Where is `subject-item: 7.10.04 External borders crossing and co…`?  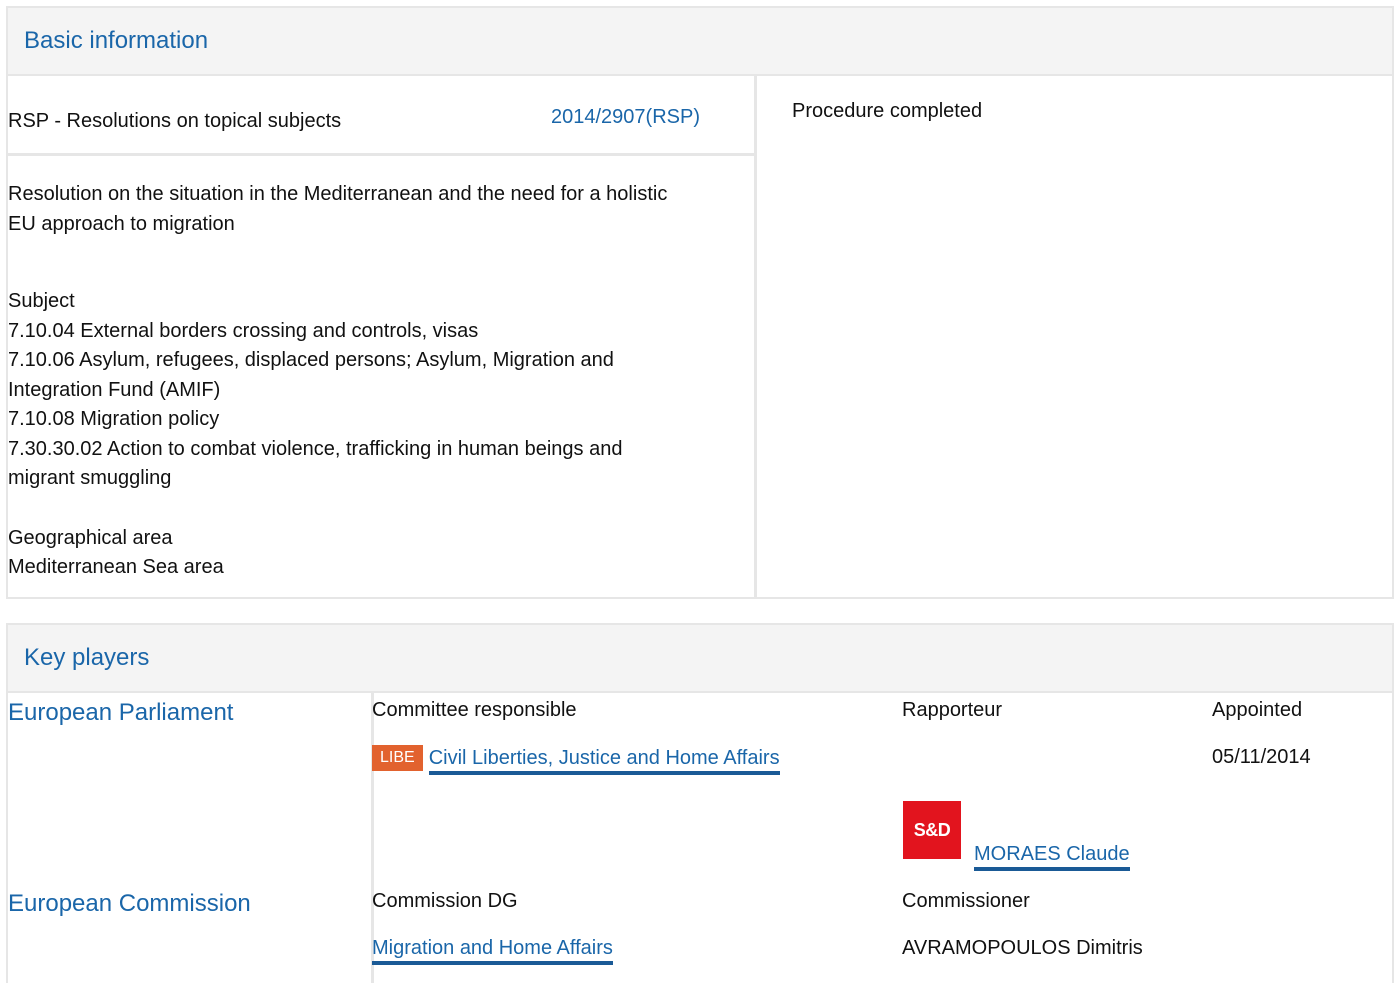
subject-item: 7.10.04 External borders crossing and co… is located at coordinates (243, 330).